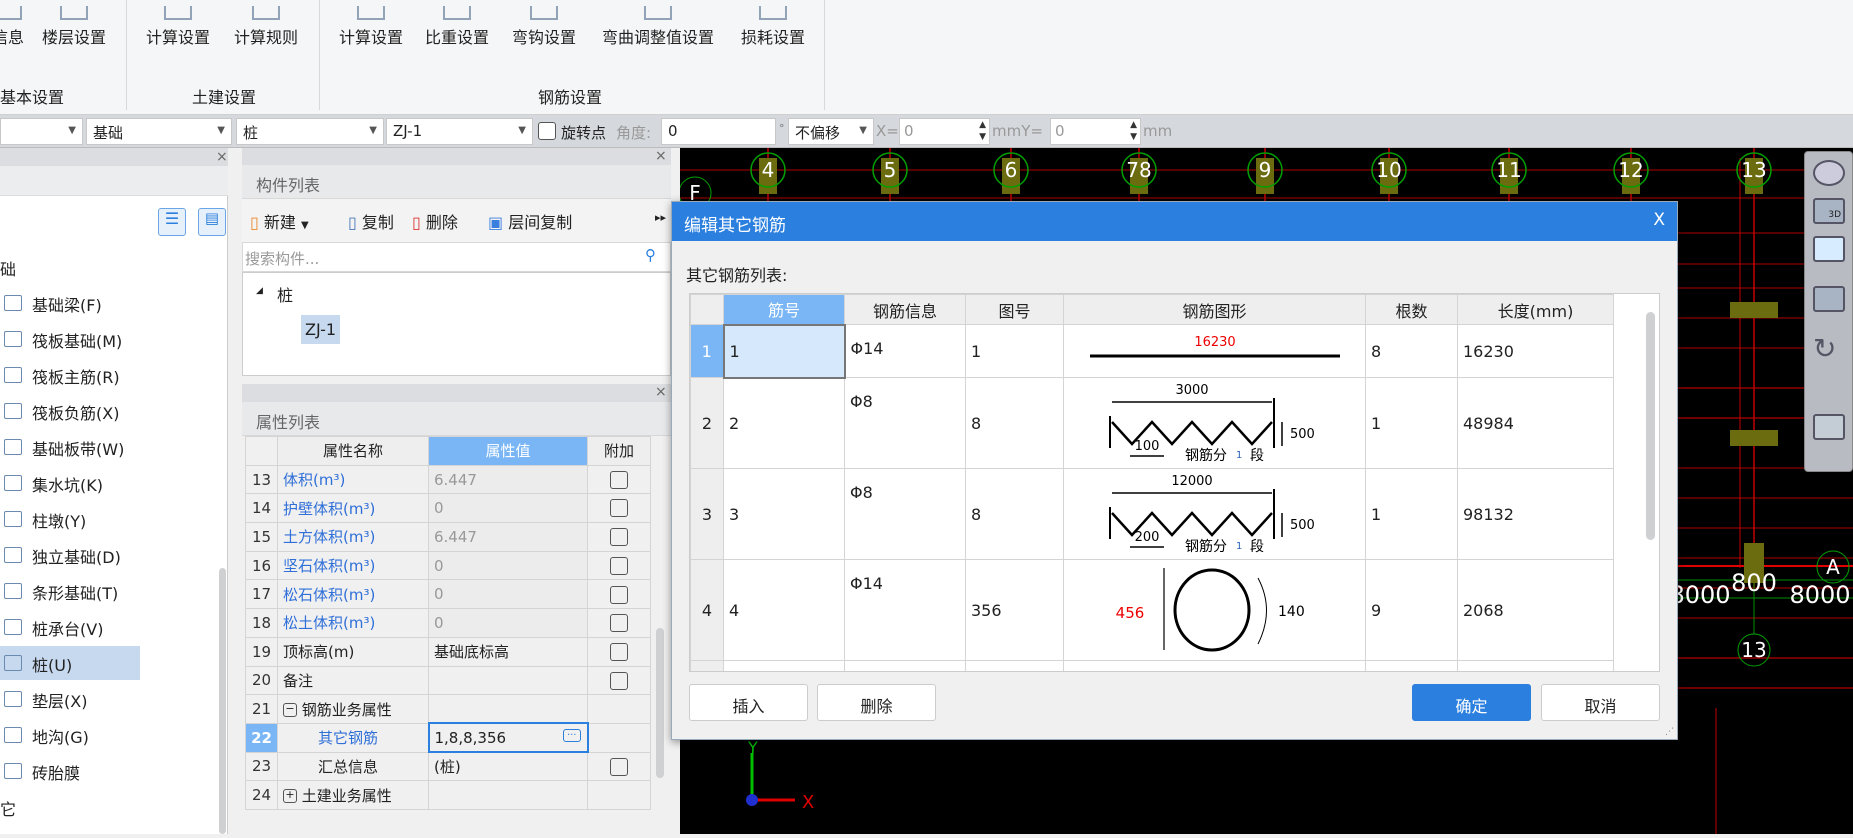  I want to click on floor-combo: ▼, so click(41, 131).